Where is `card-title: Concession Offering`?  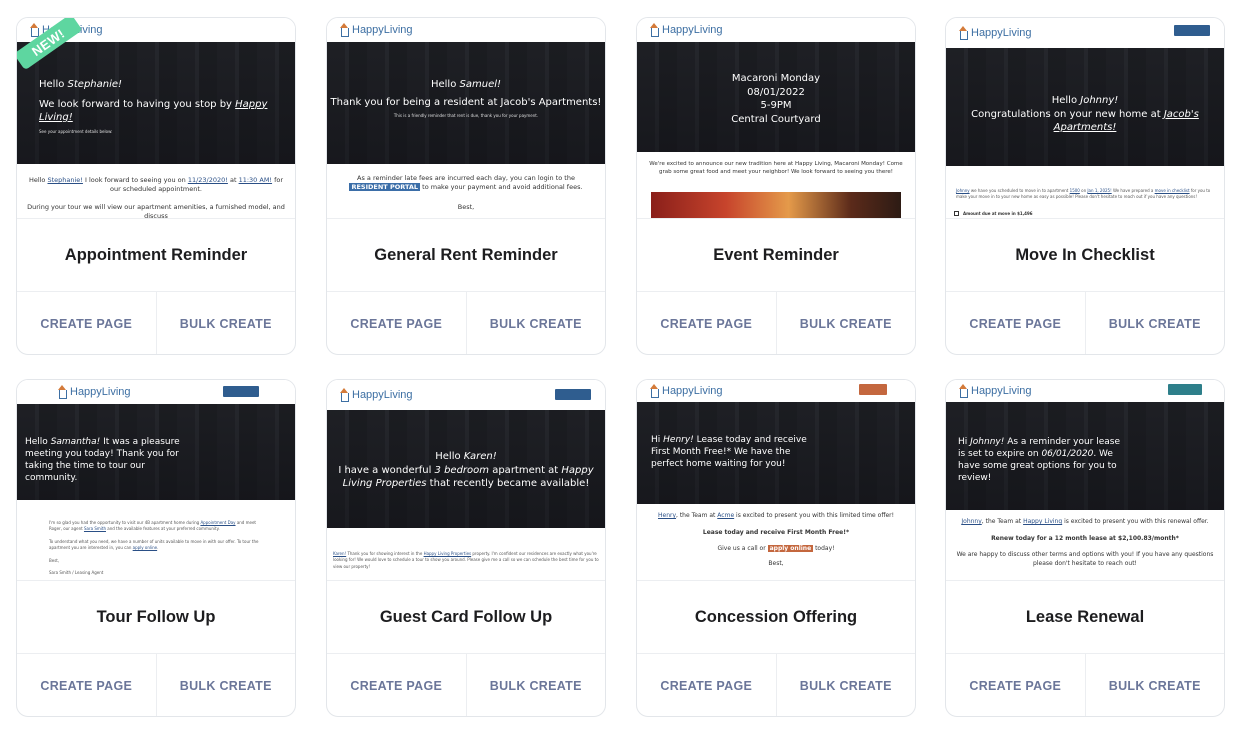 card-title: Concession Offering is located at coordinates (776, 616).